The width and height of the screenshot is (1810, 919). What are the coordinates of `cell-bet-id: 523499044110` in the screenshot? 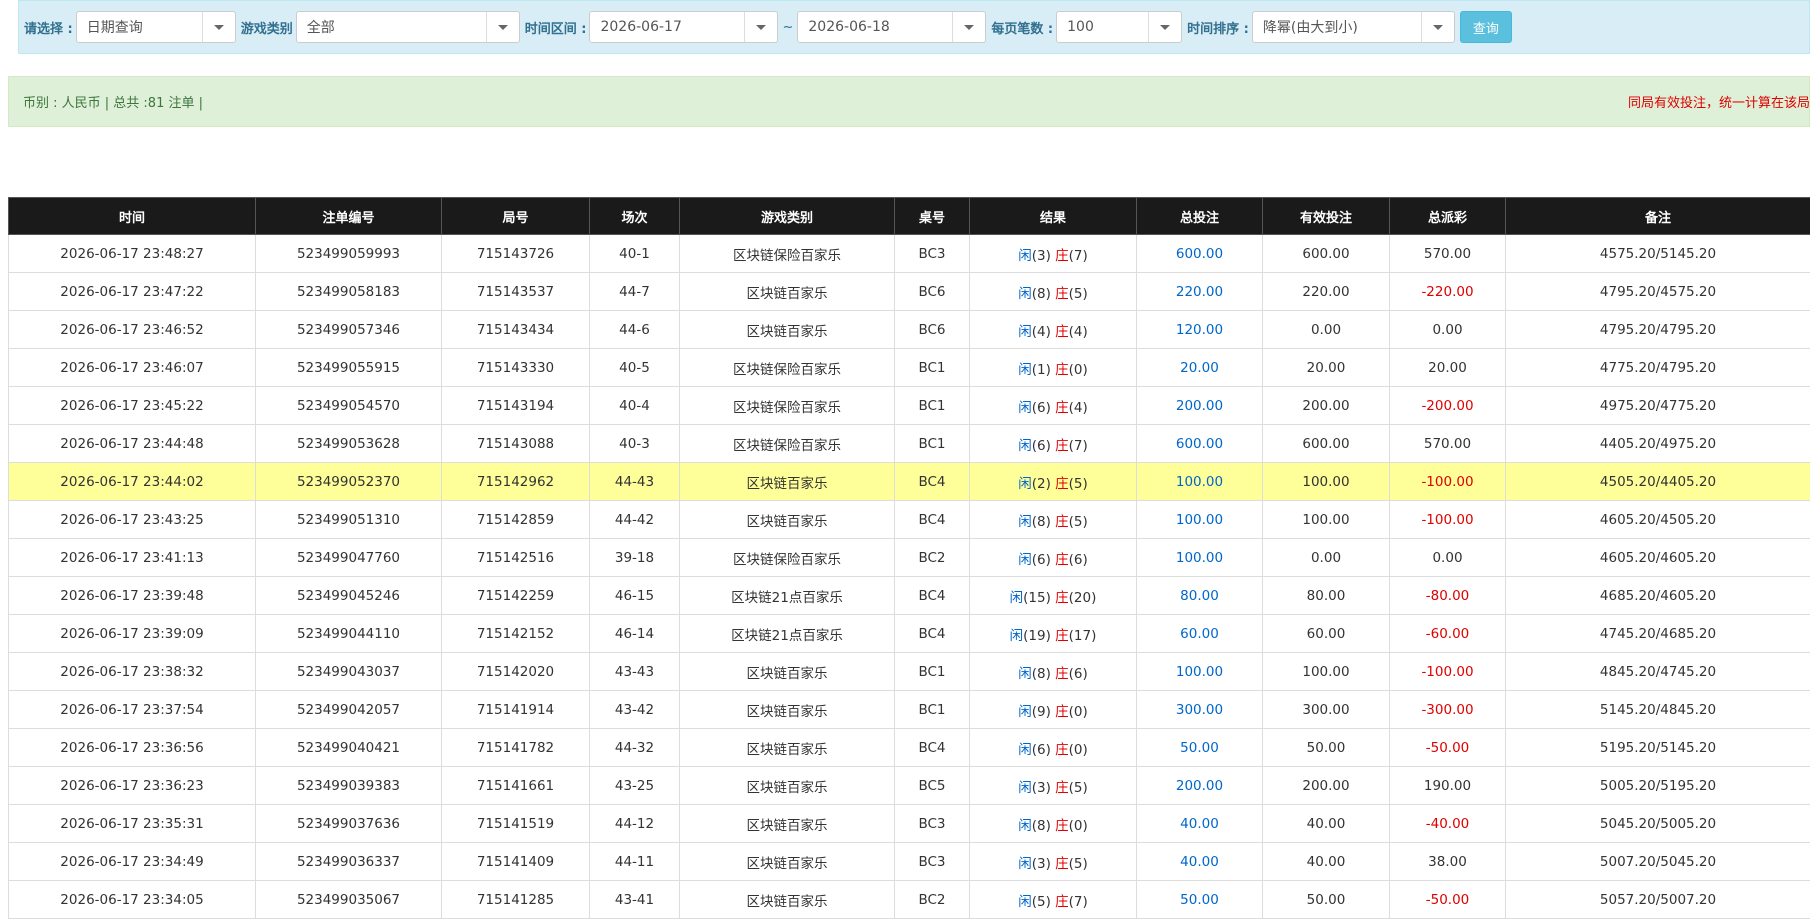 It's located at (349, 634).